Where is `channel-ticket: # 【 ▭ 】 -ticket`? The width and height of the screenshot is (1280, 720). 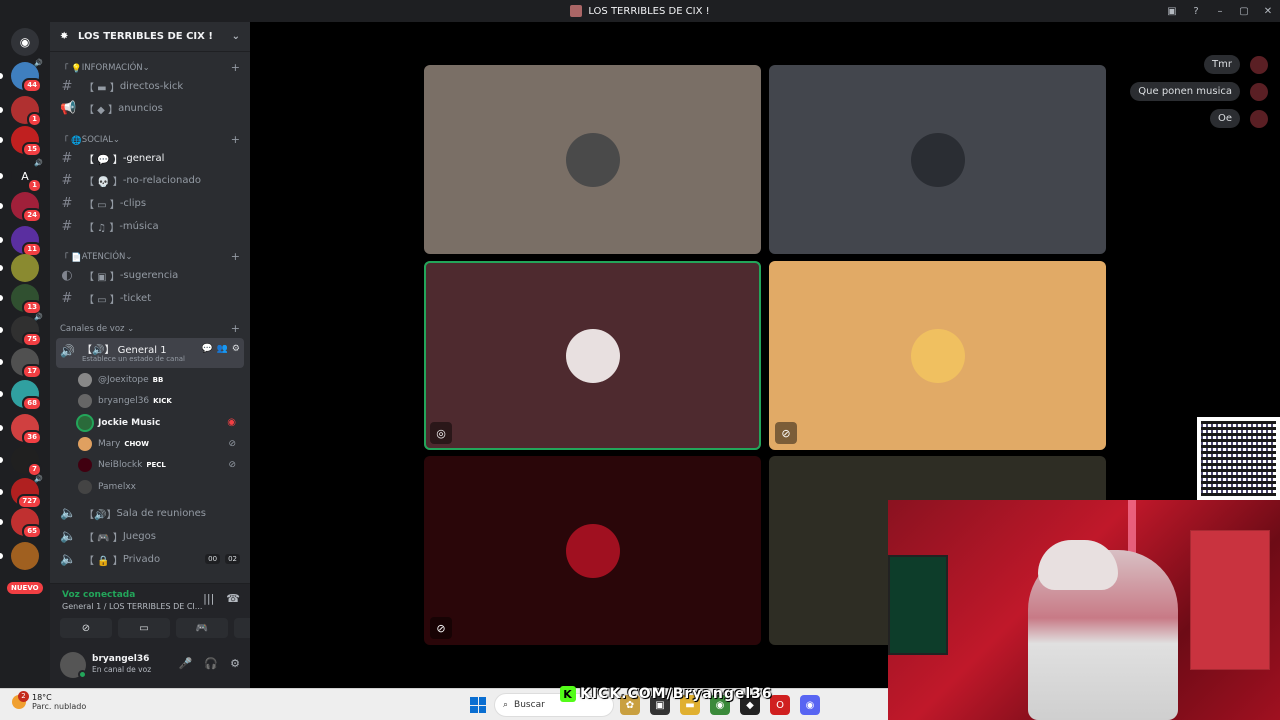
channel-ticket: # 【 ▭ 】 -ticket is located at coordinates (150, 298).